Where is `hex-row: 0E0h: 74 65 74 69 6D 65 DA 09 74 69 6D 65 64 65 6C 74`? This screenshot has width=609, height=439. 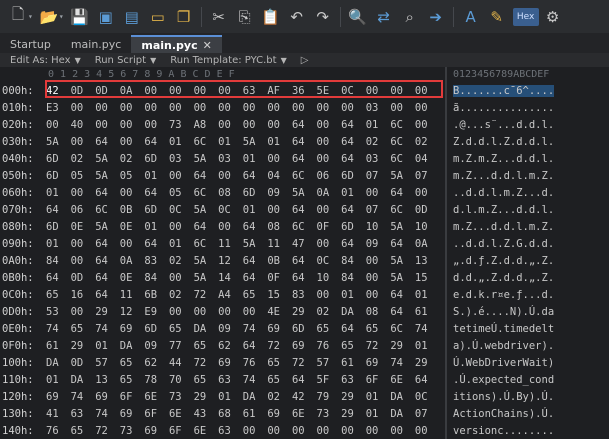
hex-row: 0E0h: 74 65 74 69 6D 65 DA 09 74 69 6D 65 64 65 6C 74 is located at coordinates (222, 328).